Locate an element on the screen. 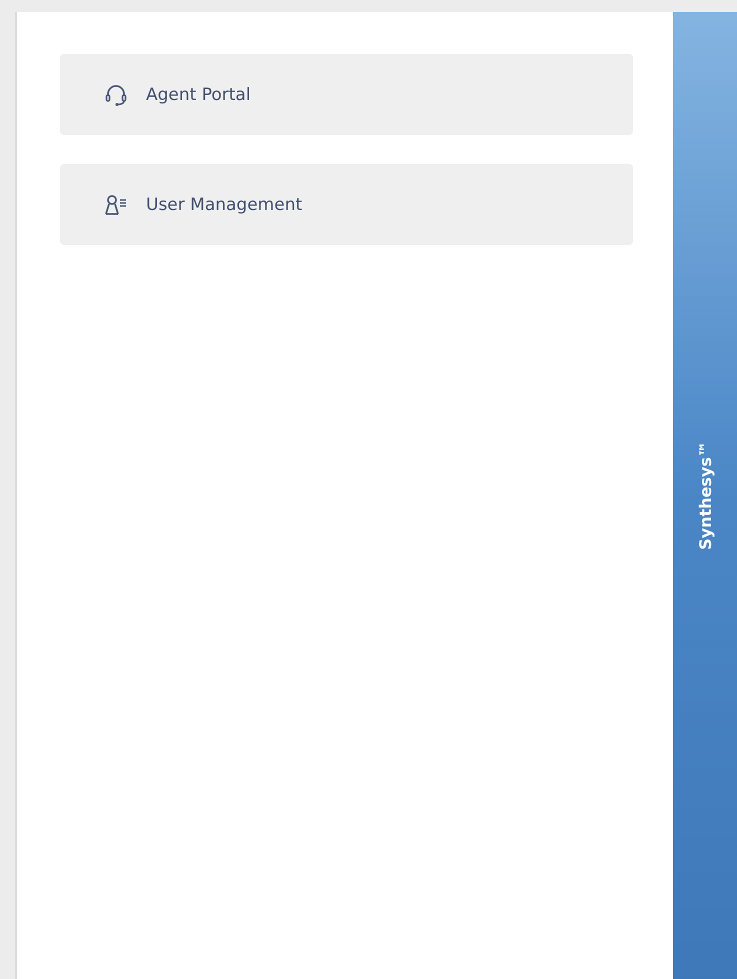 The image size is (737, 979). menu-item: User Management is located at coordinates (346, 204).